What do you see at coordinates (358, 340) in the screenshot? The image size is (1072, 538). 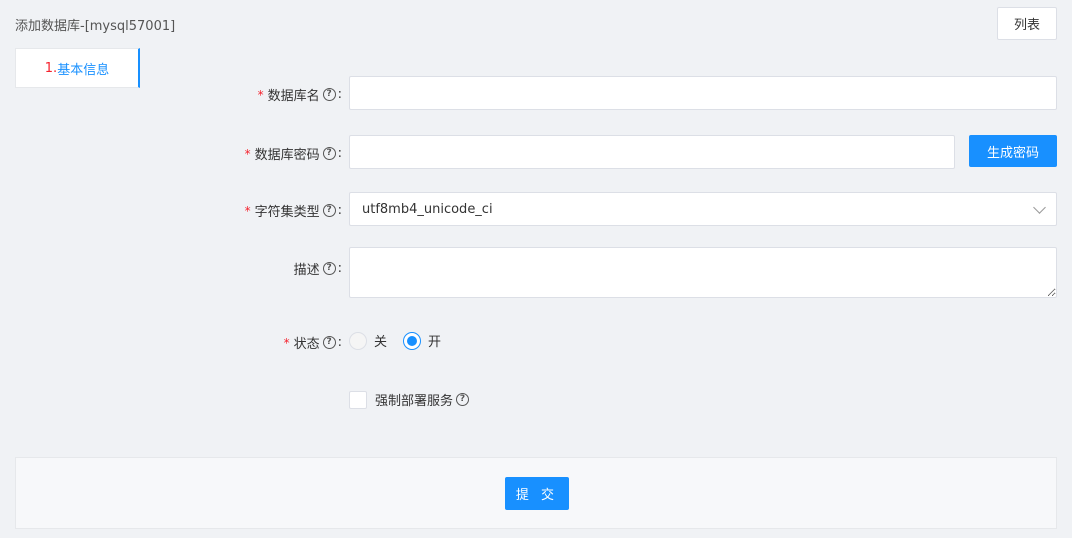 I see `radio-off-circle` at bounding box center [358, 340].